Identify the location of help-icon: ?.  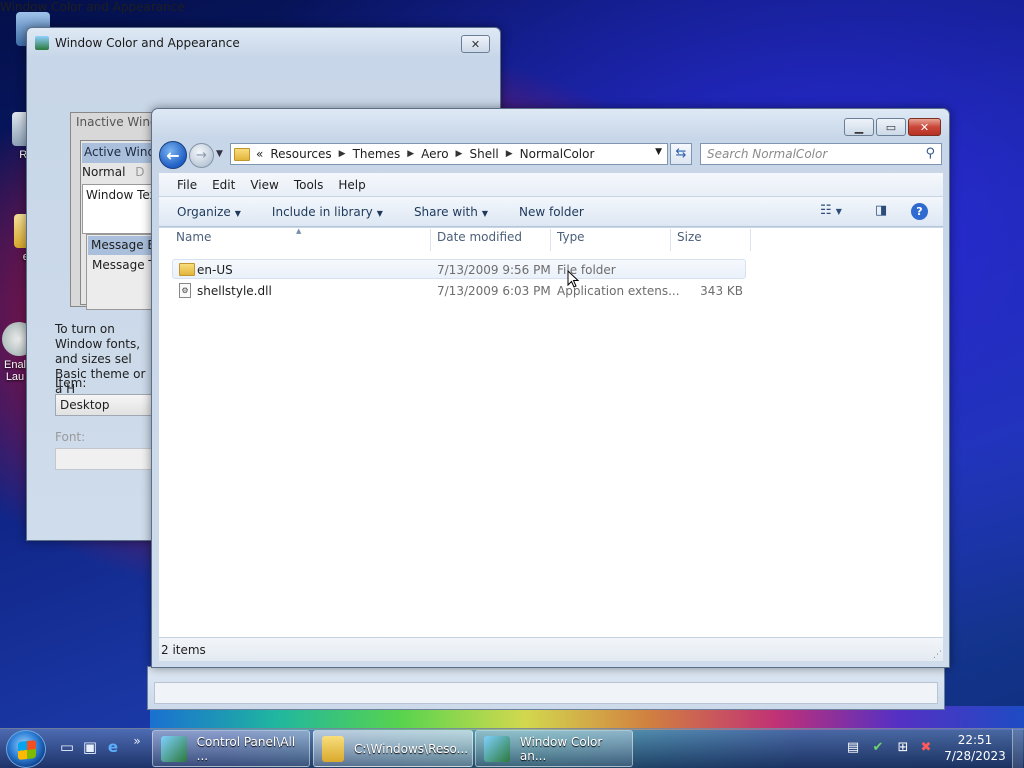
(919, 211).